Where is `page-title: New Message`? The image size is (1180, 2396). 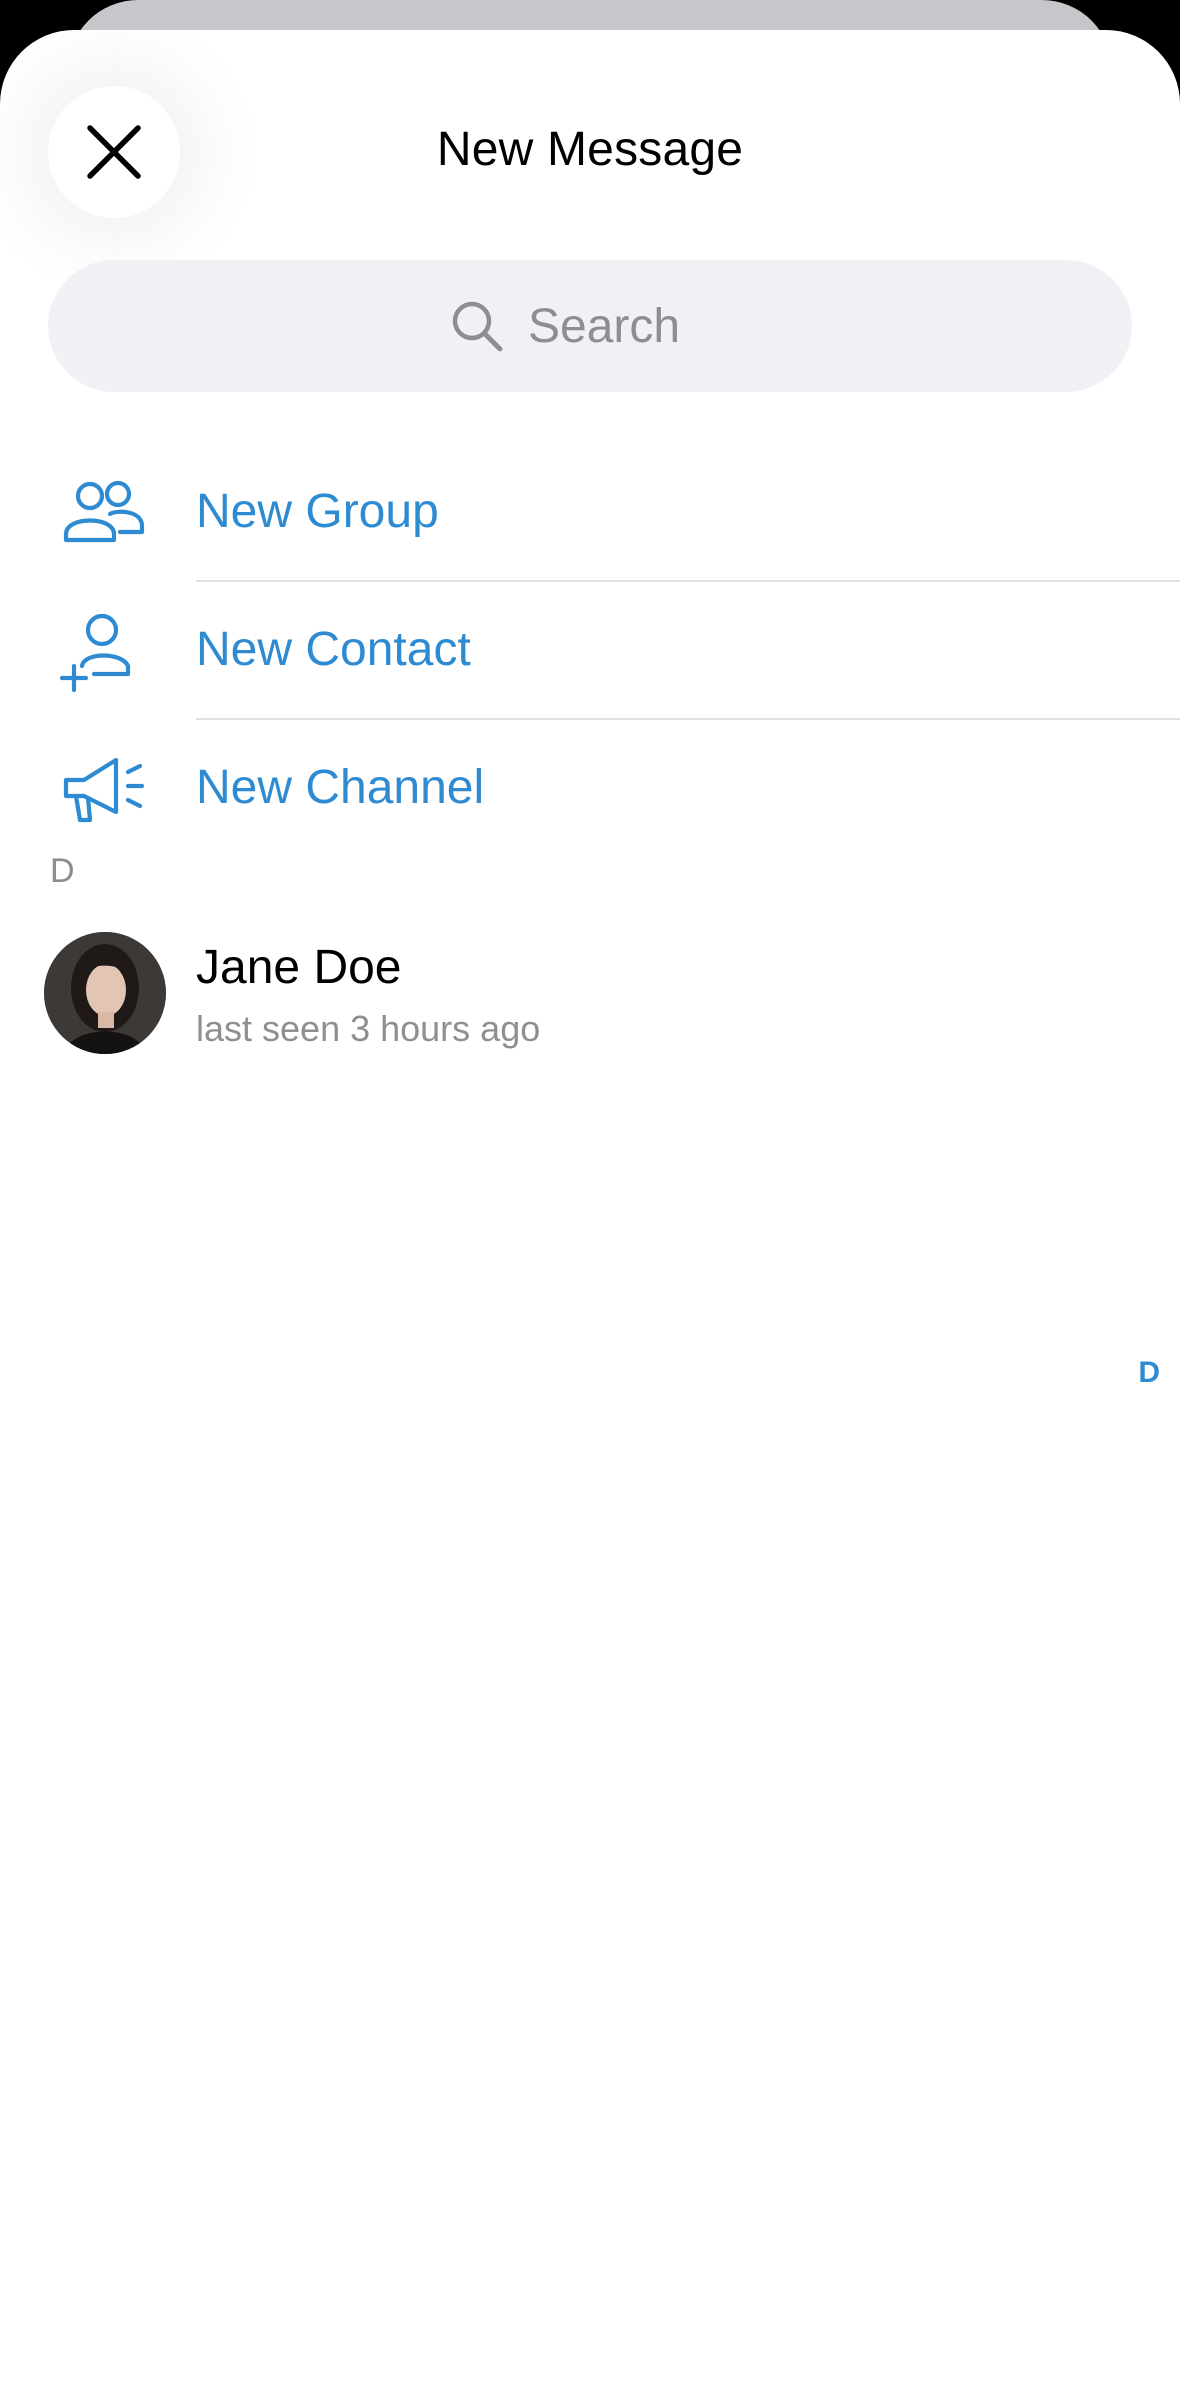
page-title: New Message is located at coordinates (590, 149).